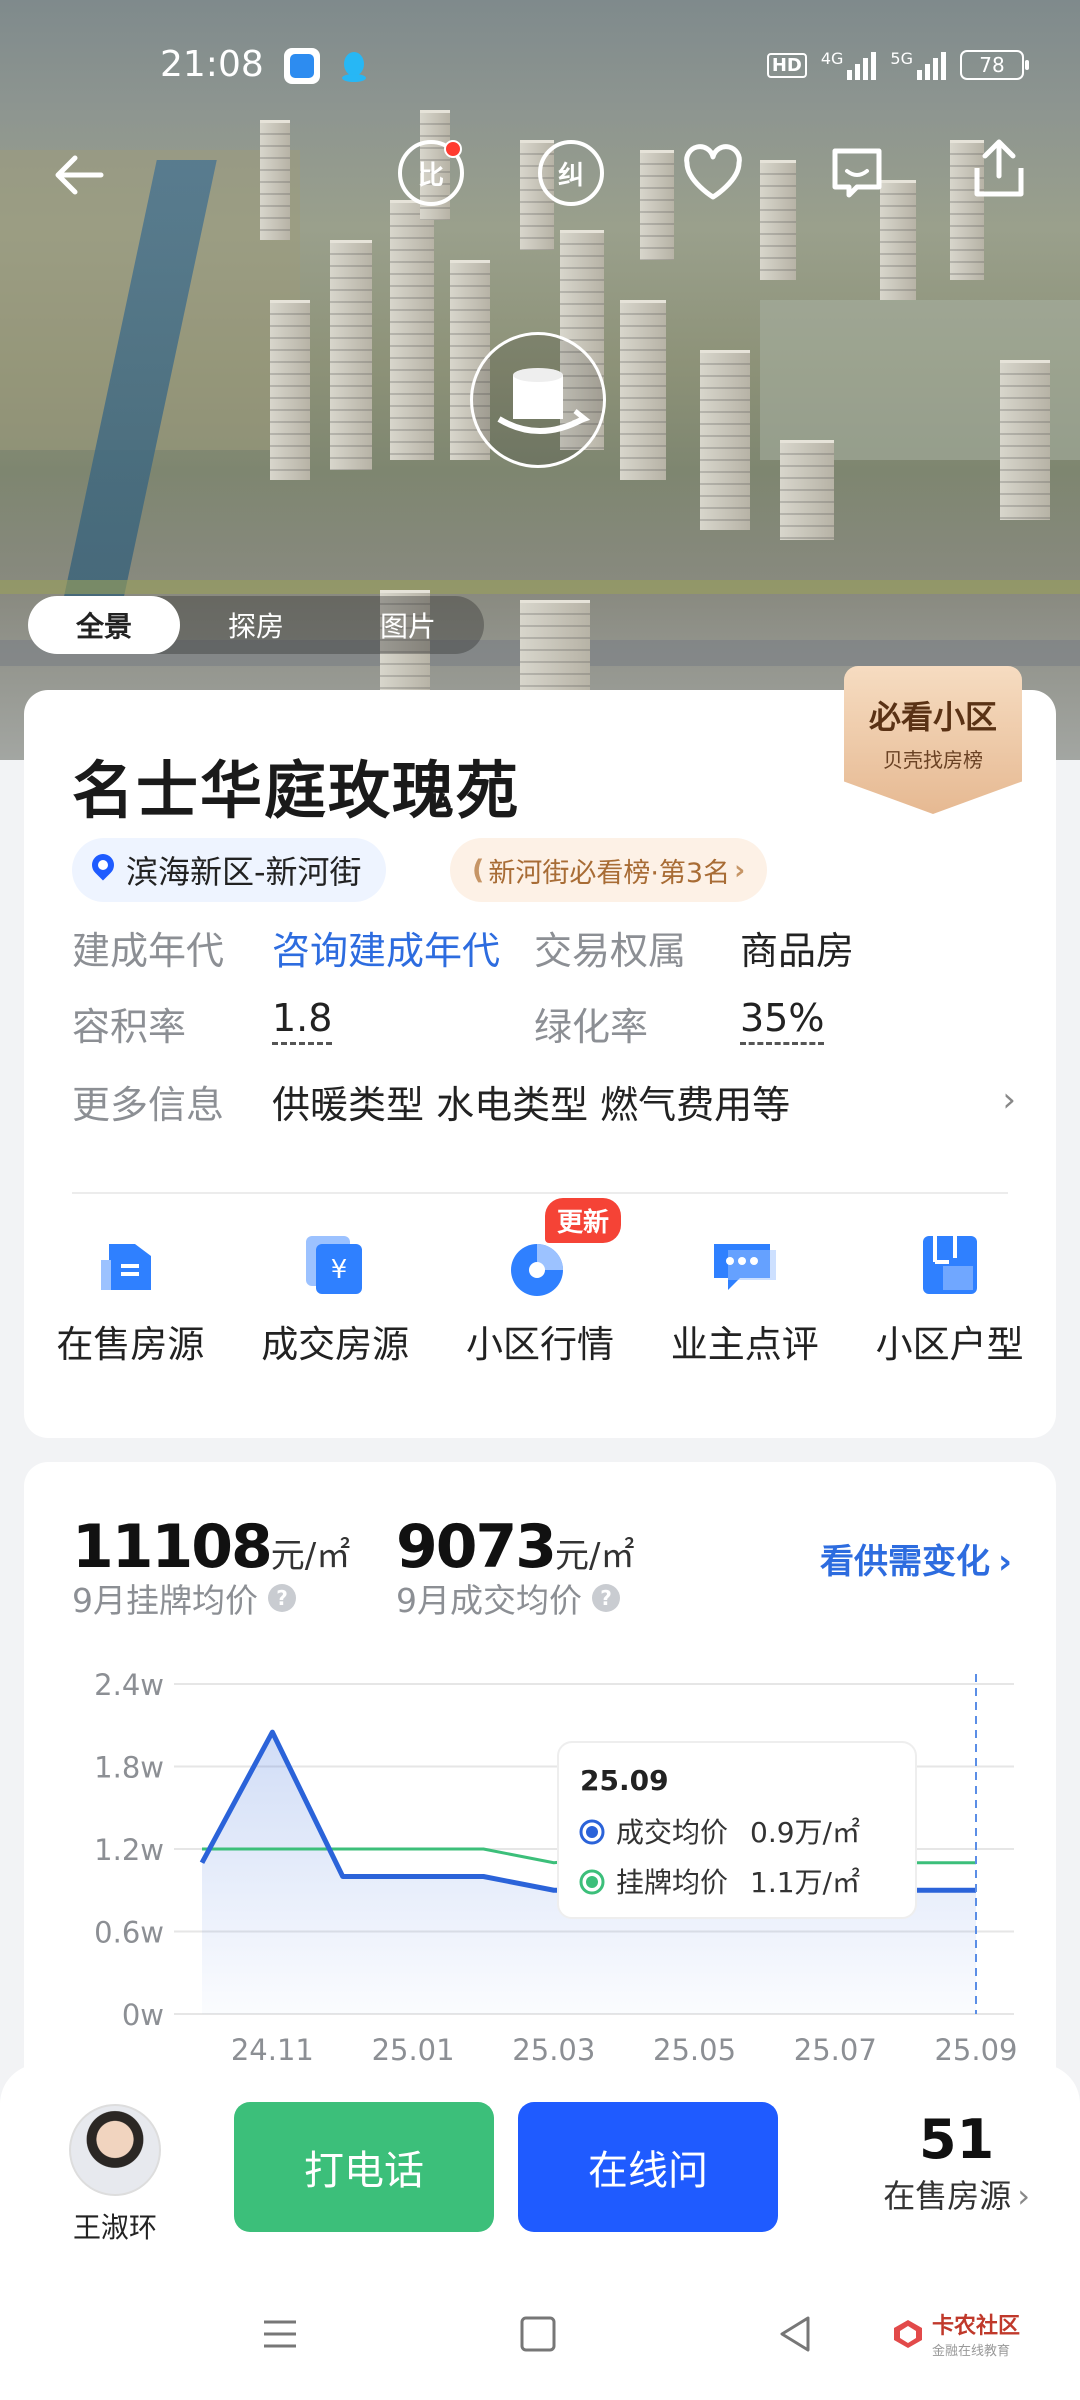  What do you see at coordinates (805, 1882) in the screenshot?
I see `tooltip-series-value: 1.1万/㎡` at bounding box center [805, 1882].